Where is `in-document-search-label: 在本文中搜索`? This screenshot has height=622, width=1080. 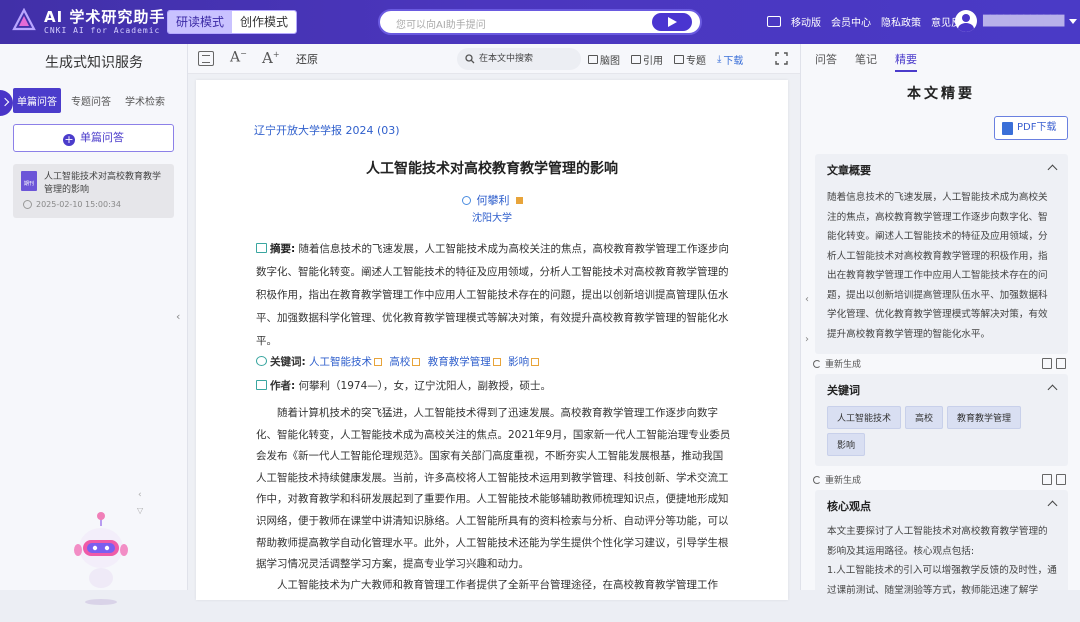
in-document-search-label: 在本文中搜索 is located at coordinates (506, 59).